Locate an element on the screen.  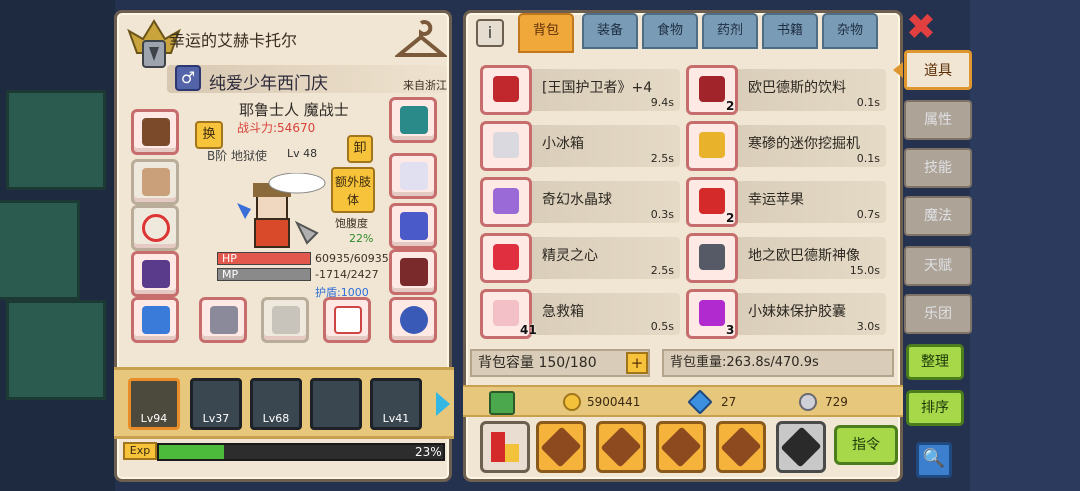
equip-slot-cape is located at coordinates (413, 272).